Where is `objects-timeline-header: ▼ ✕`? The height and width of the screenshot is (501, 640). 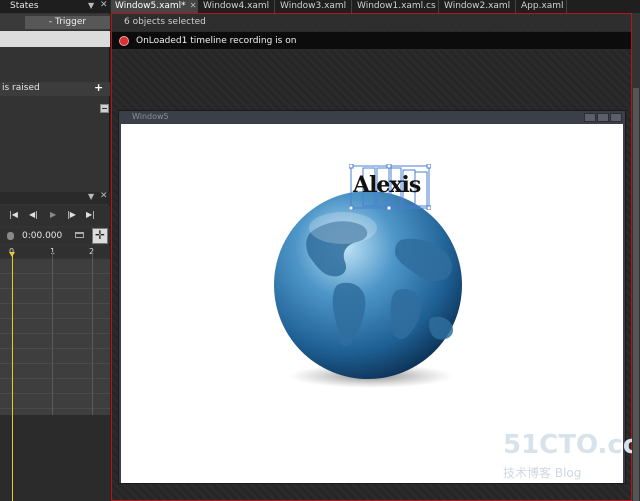 objects-timeline-header: ▼ ✕ is located at coordinates (55, 197).